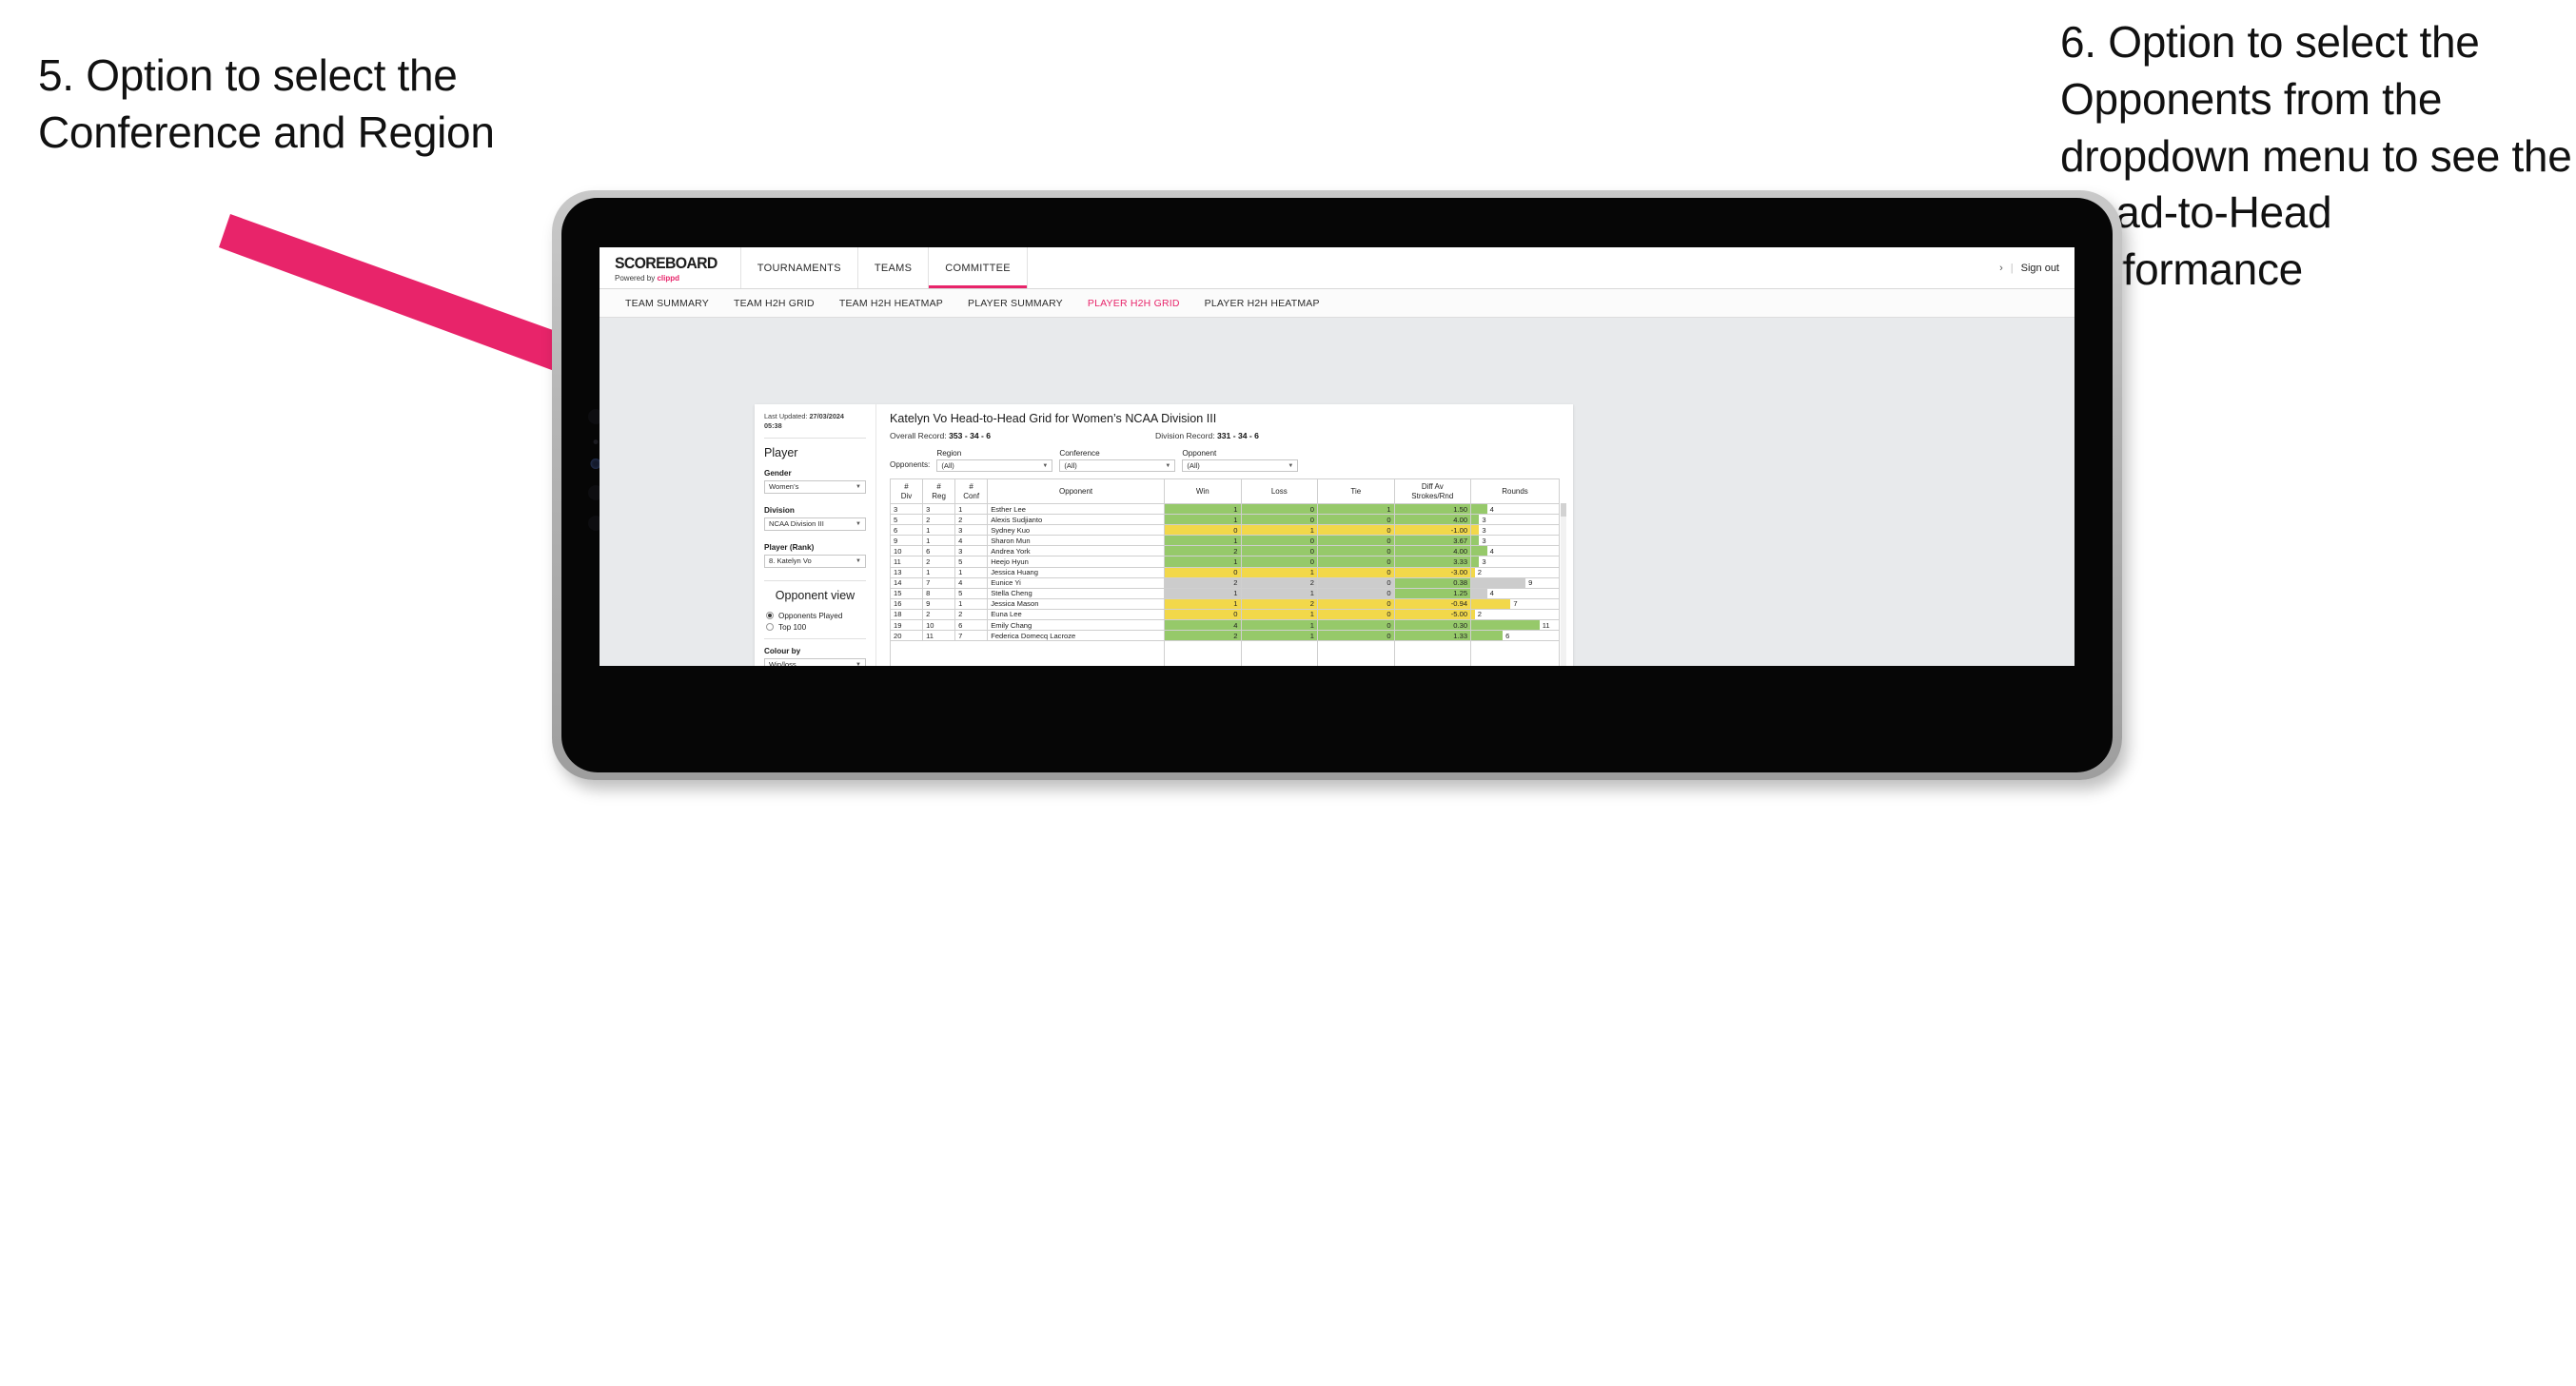  I want to click on col-div-line2: Div, so click(906, 495).